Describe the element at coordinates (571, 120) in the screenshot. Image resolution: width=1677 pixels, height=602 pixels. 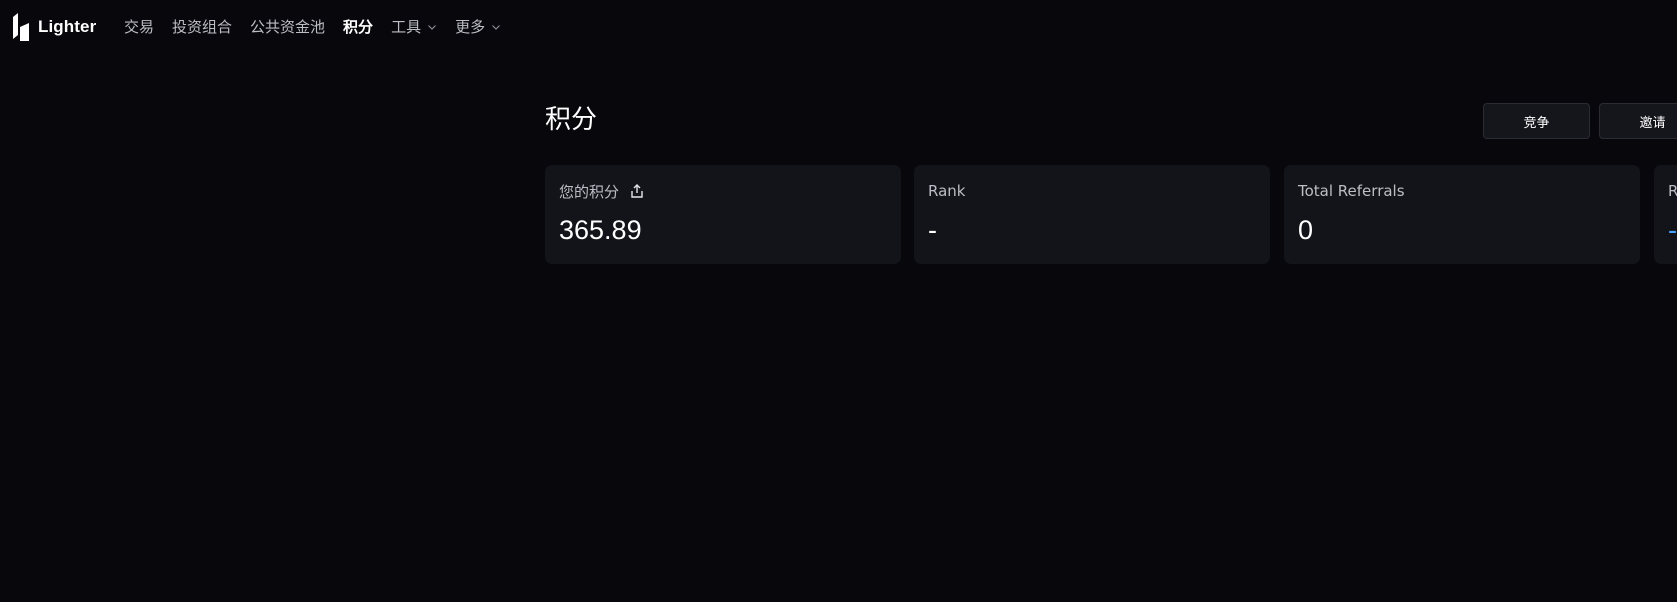
I see `page-title: 积分` at that location.